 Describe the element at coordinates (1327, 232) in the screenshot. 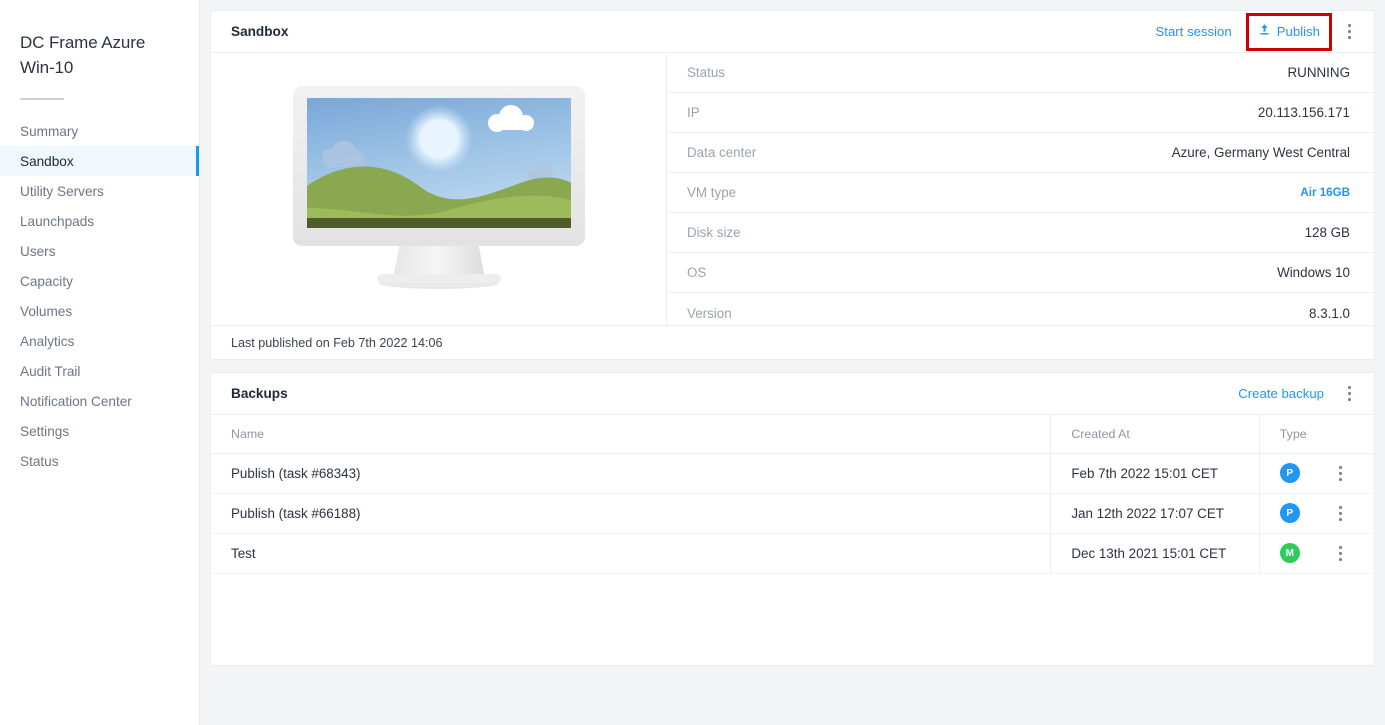

I see `spec-value: 128 GB` at that location.